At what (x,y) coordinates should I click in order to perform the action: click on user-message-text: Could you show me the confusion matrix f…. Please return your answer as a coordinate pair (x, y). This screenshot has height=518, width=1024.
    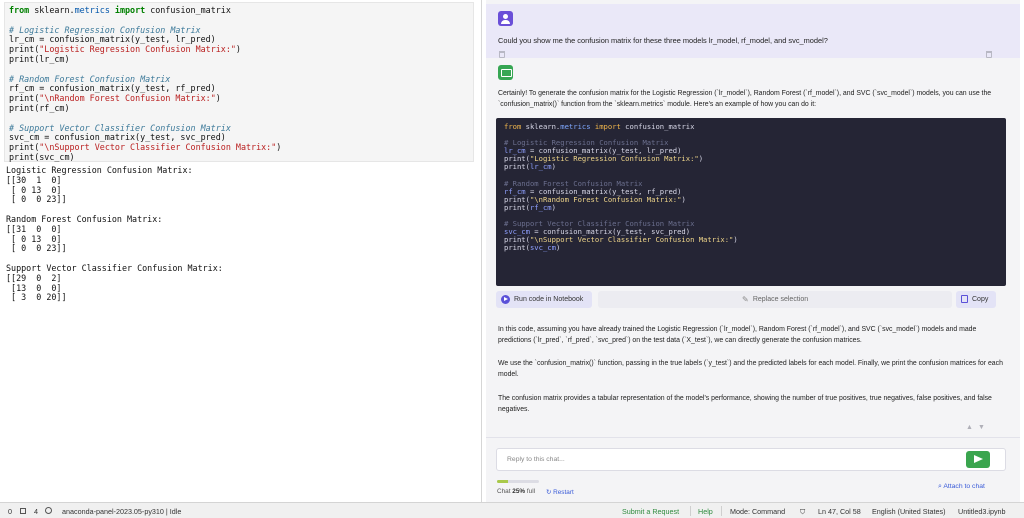
    Looking at the image, I should click on (663, 40).